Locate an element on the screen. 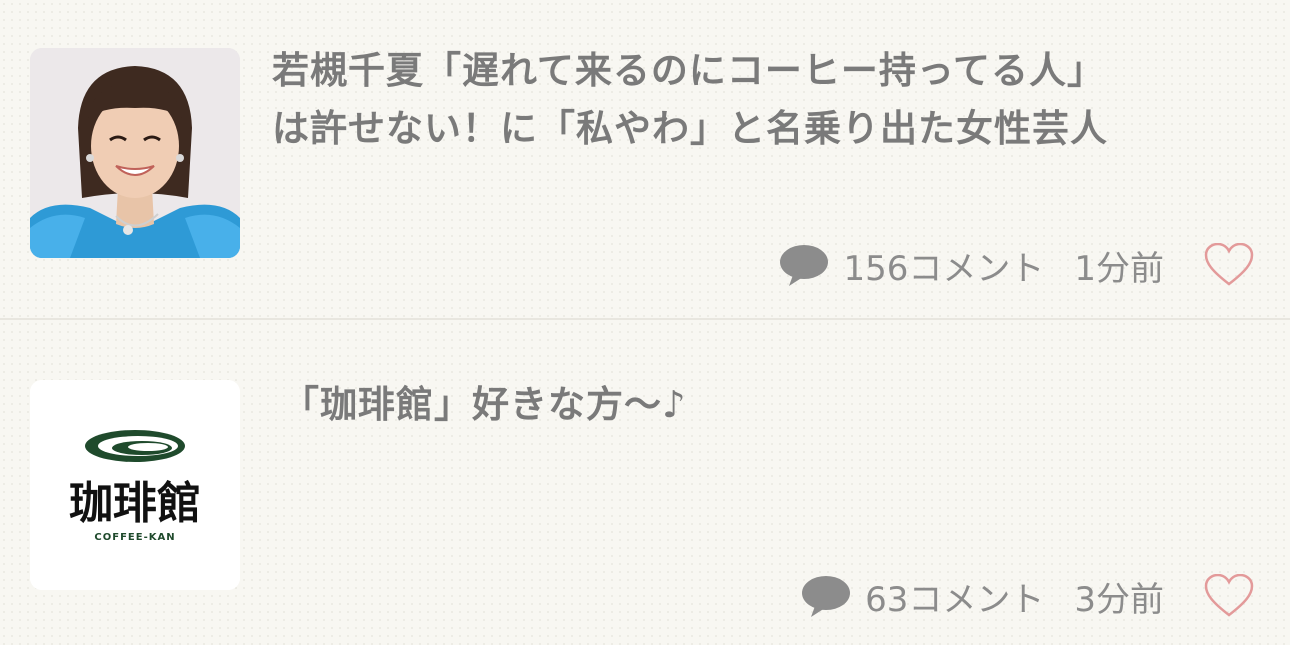  logo-subtext: COFFEE-KAN is located at coordinates (134, 537).